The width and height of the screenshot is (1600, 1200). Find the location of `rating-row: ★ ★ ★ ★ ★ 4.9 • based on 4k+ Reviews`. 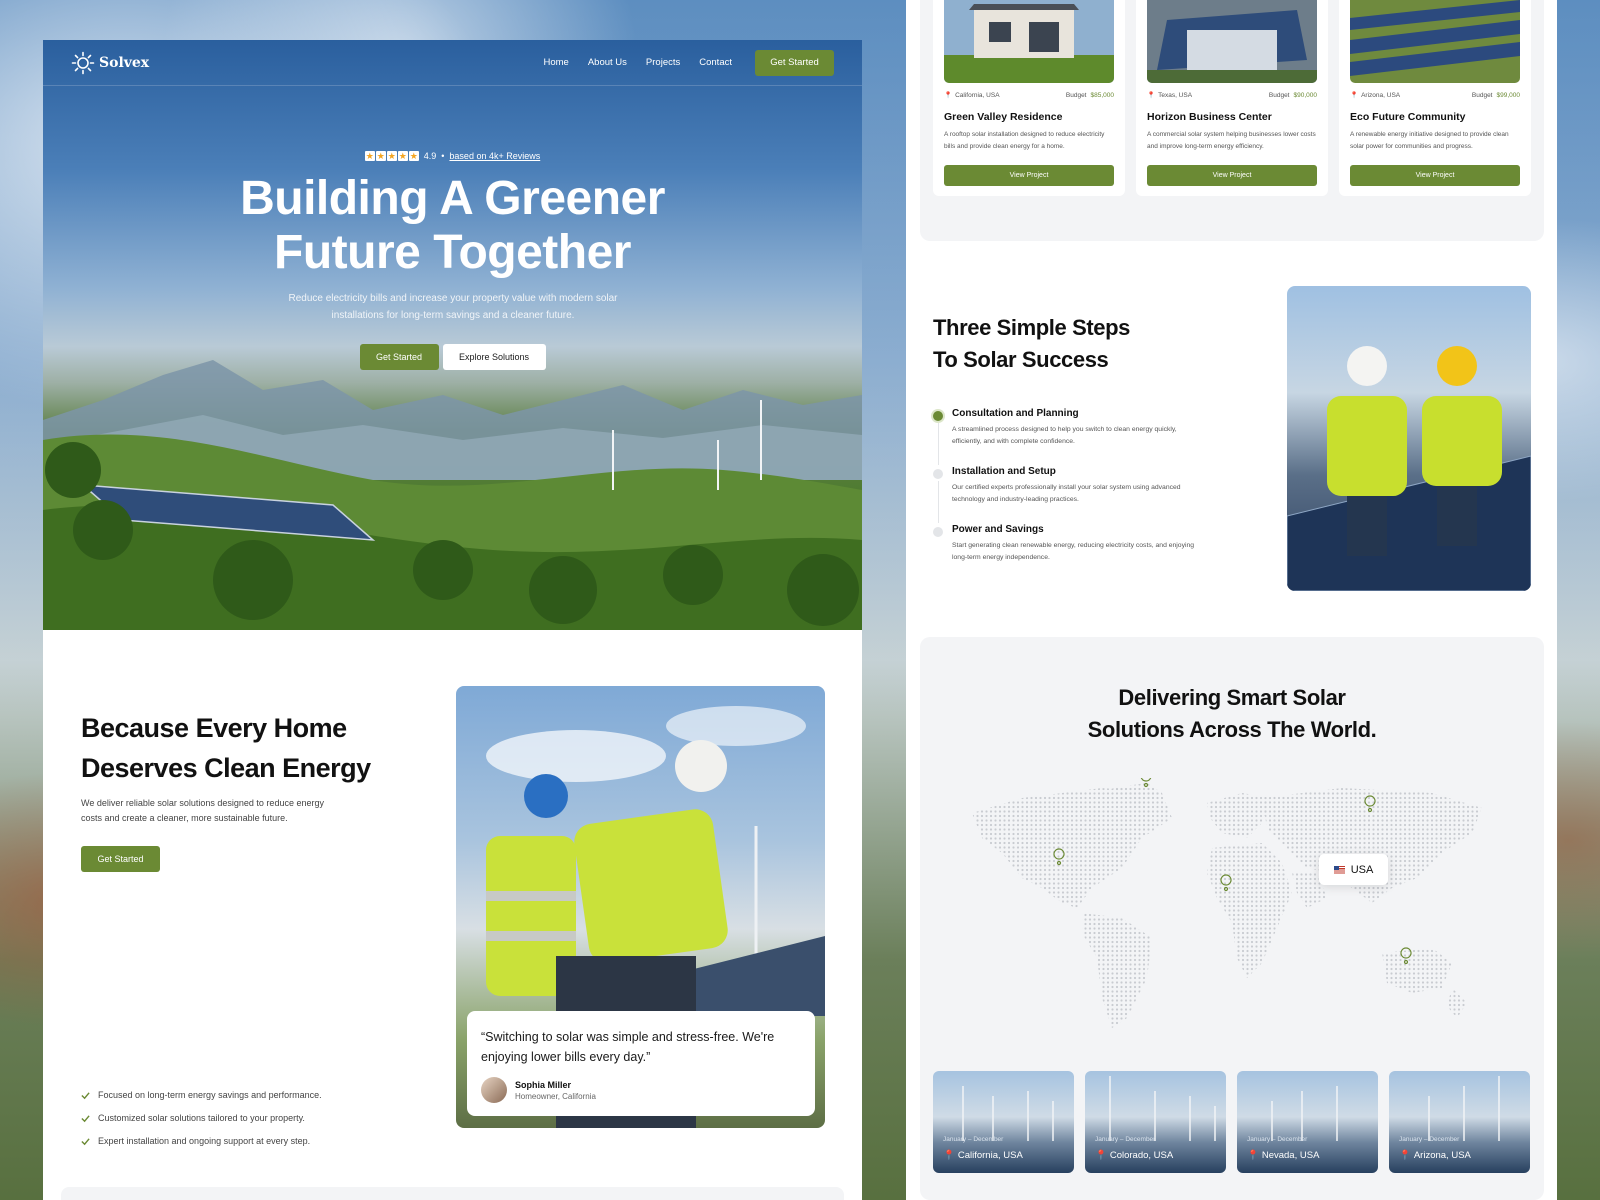

rating-row: ★ ★ ★ ★ ★ 4.9 • based on 4k+ Reviews is located at coordinates (452, 156).